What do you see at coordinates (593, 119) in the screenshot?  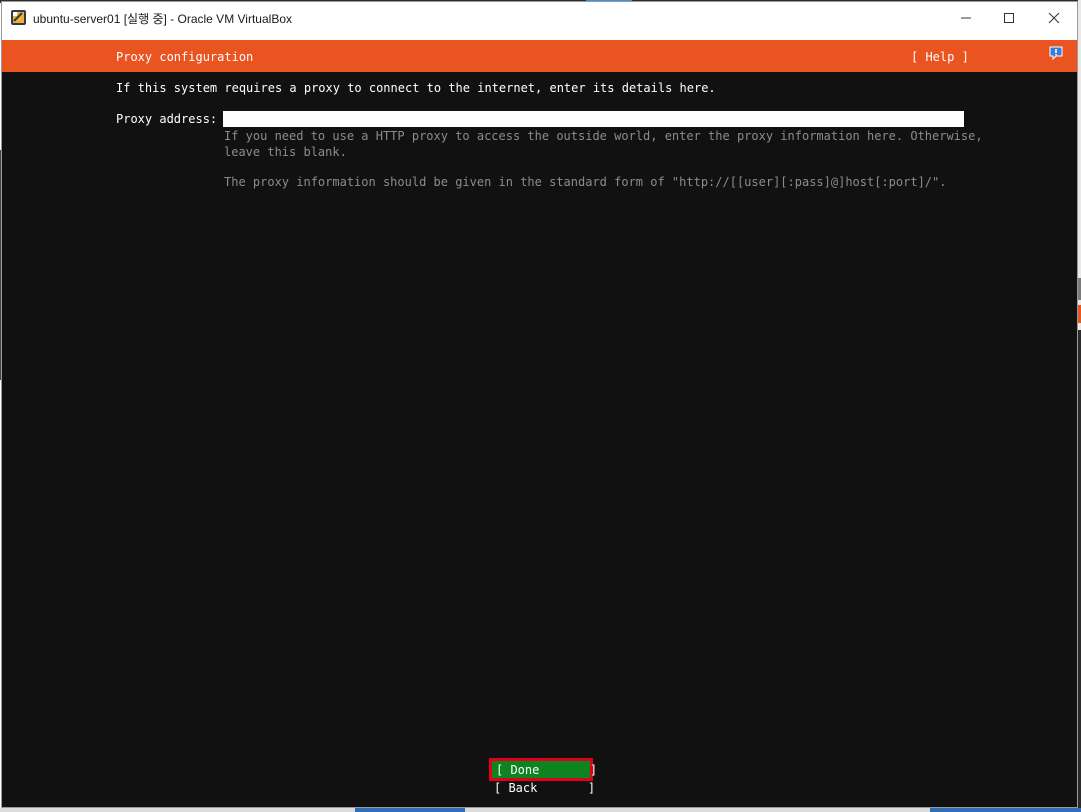 I see `proxy-address-input` at bounding box center [593, 119].